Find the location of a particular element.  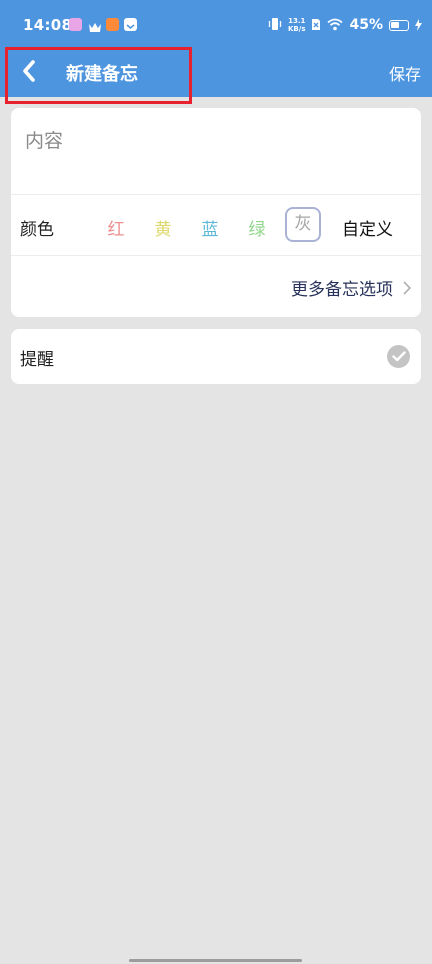

check-icon is located at coordinates (398, 356).